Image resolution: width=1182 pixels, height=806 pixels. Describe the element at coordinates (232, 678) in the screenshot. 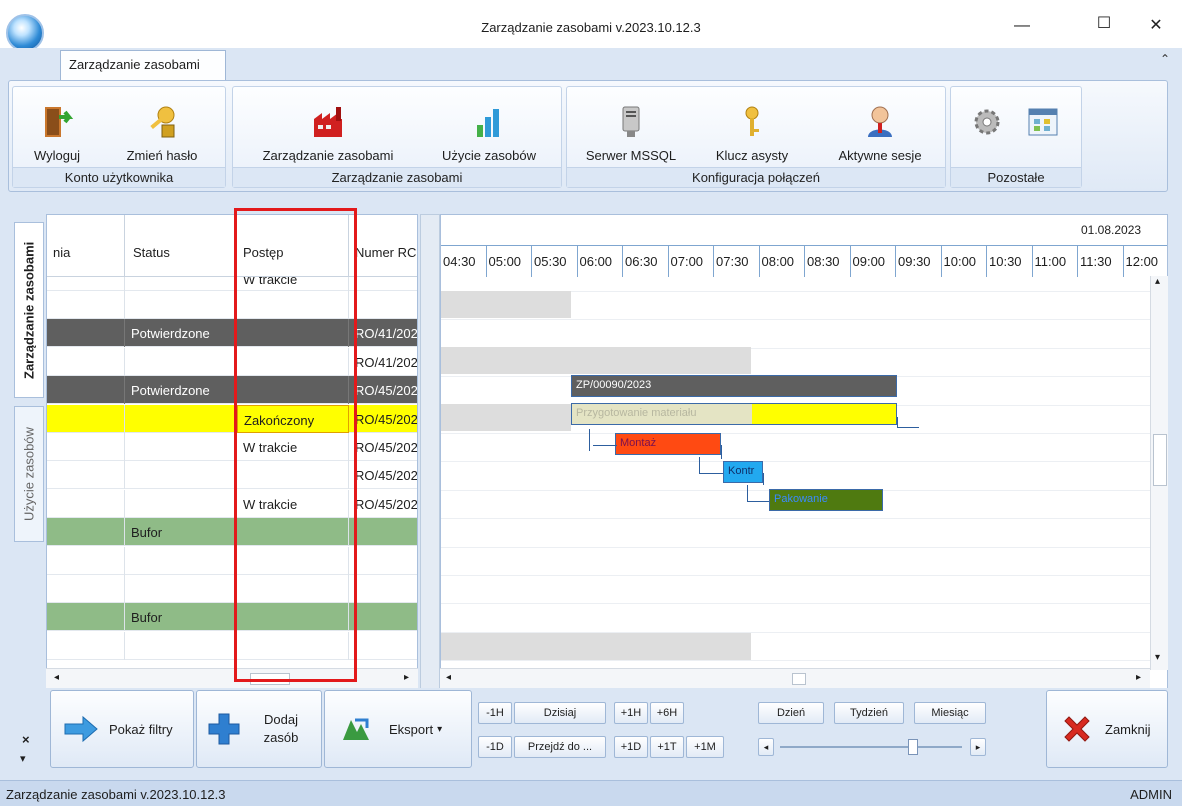

I see `grid-horizontal-scrollbar: ◂ ▸` at that location.